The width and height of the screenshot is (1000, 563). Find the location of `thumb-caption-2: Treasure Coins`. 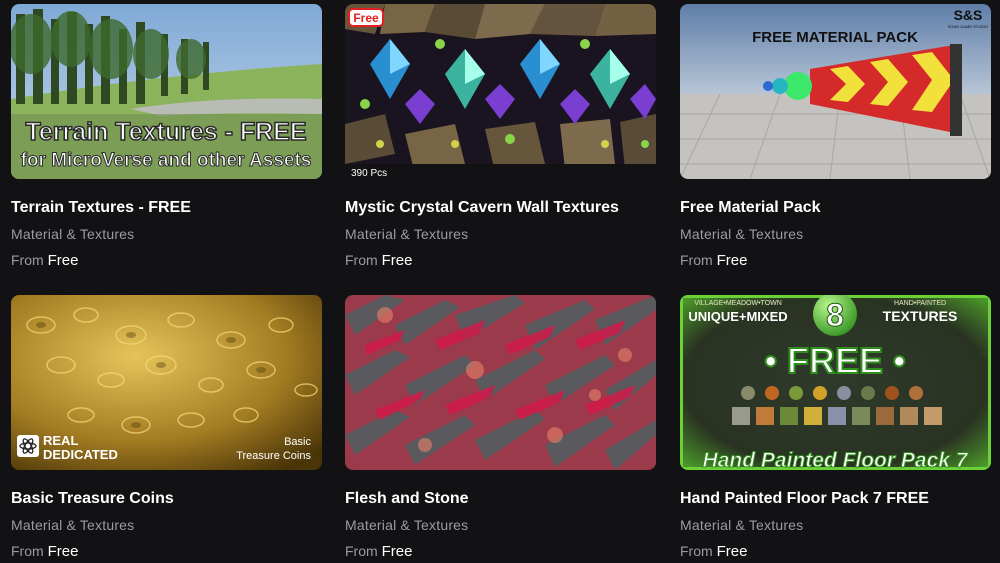

thumb-caption-2: Treasure Coins is located at coordinates (273, 456).